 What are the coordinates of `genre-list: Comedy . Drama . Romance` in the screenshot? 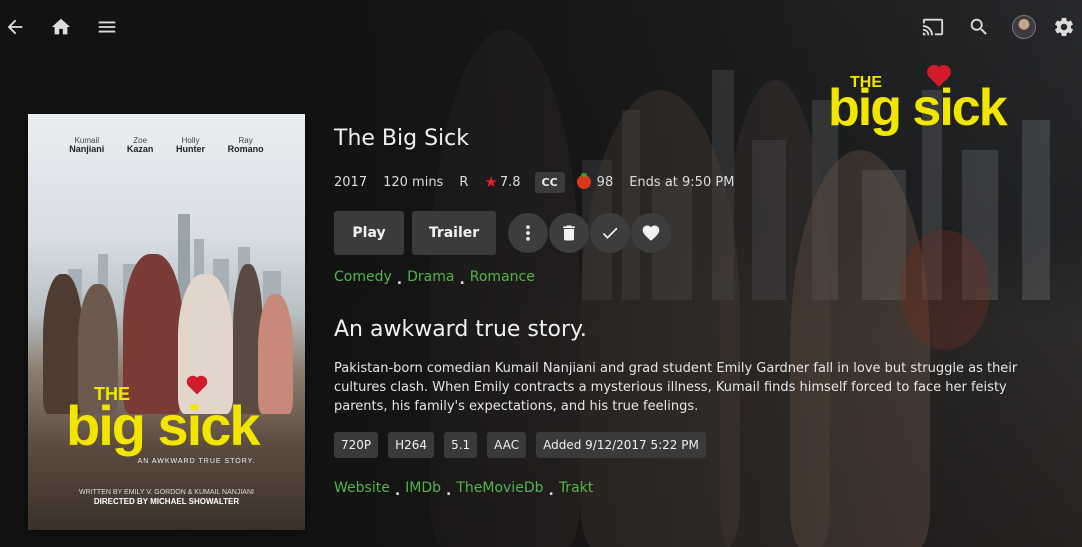 It's located at (699, 277).